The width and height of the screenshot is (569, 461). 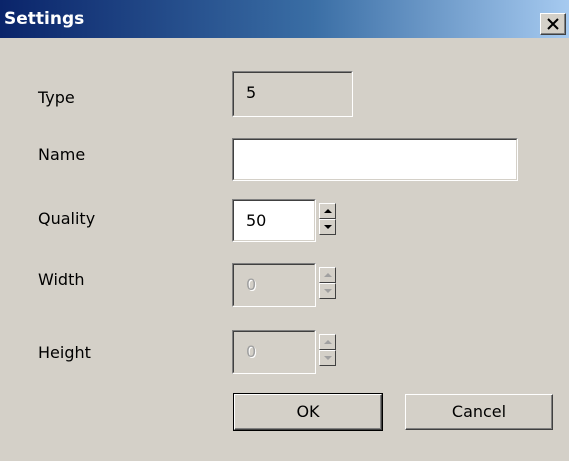 I want to click on quality-decrement-button, so click(x=327, y=227).